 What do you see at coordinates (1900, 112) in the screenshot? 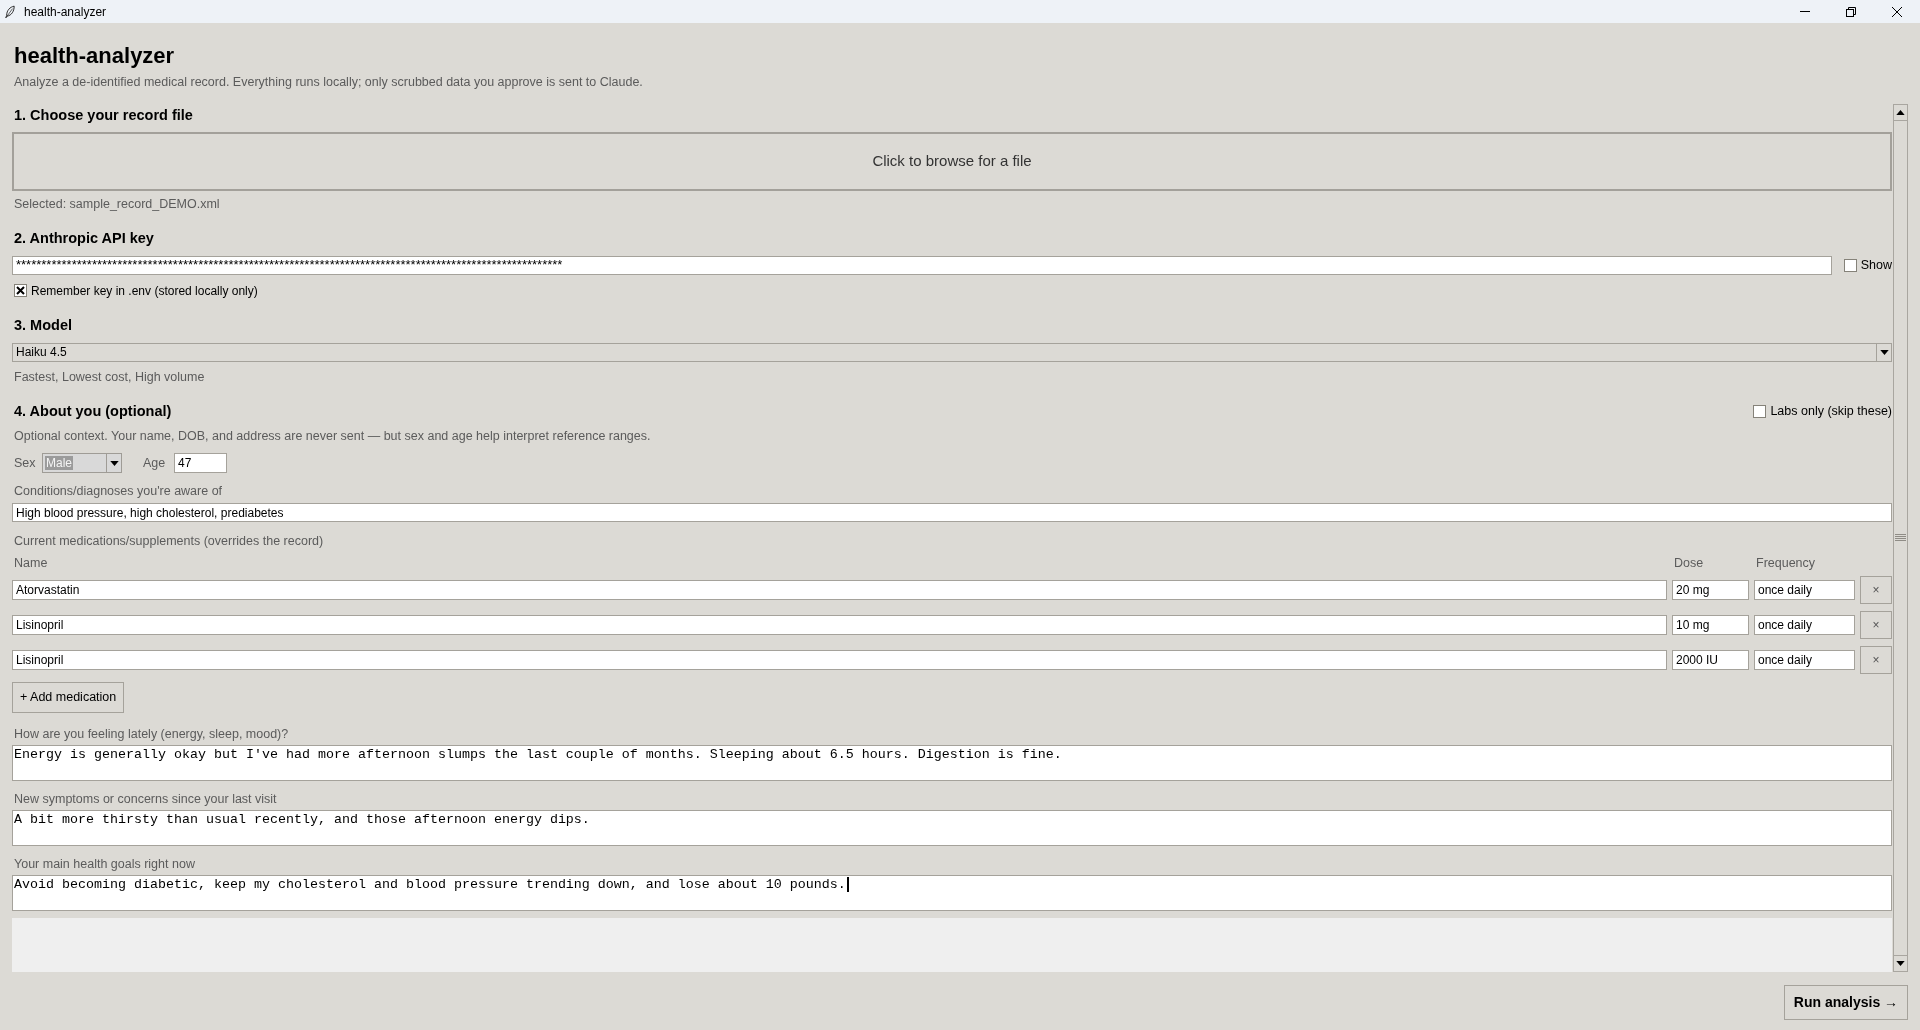
I see `triangle-up-icon` at bounding box center [1900, 112].